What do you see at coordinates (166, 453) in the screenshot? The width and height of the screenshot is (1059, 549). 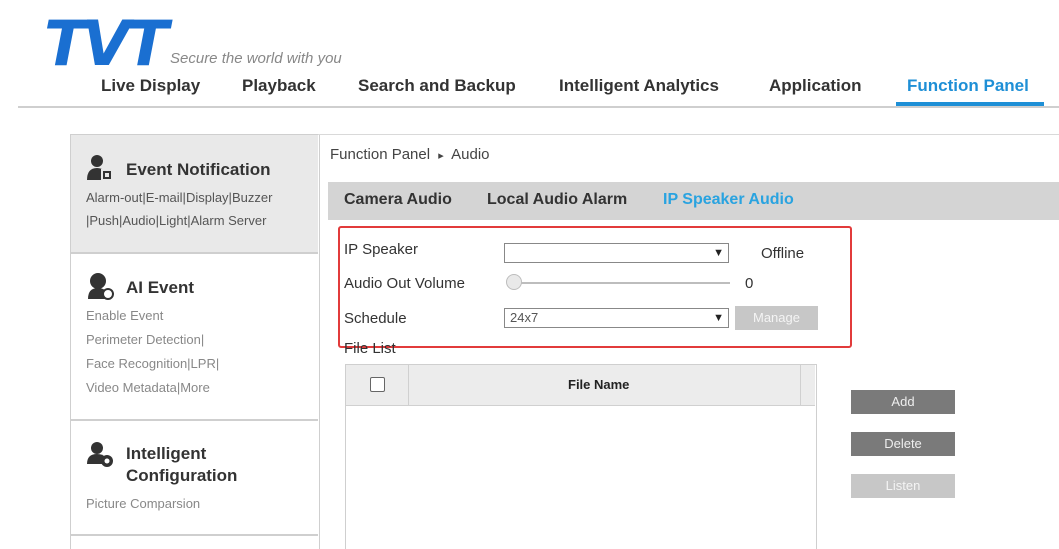 I see `sidebar-title-intelligent: Intelligent` at bounding box center [166, 453].